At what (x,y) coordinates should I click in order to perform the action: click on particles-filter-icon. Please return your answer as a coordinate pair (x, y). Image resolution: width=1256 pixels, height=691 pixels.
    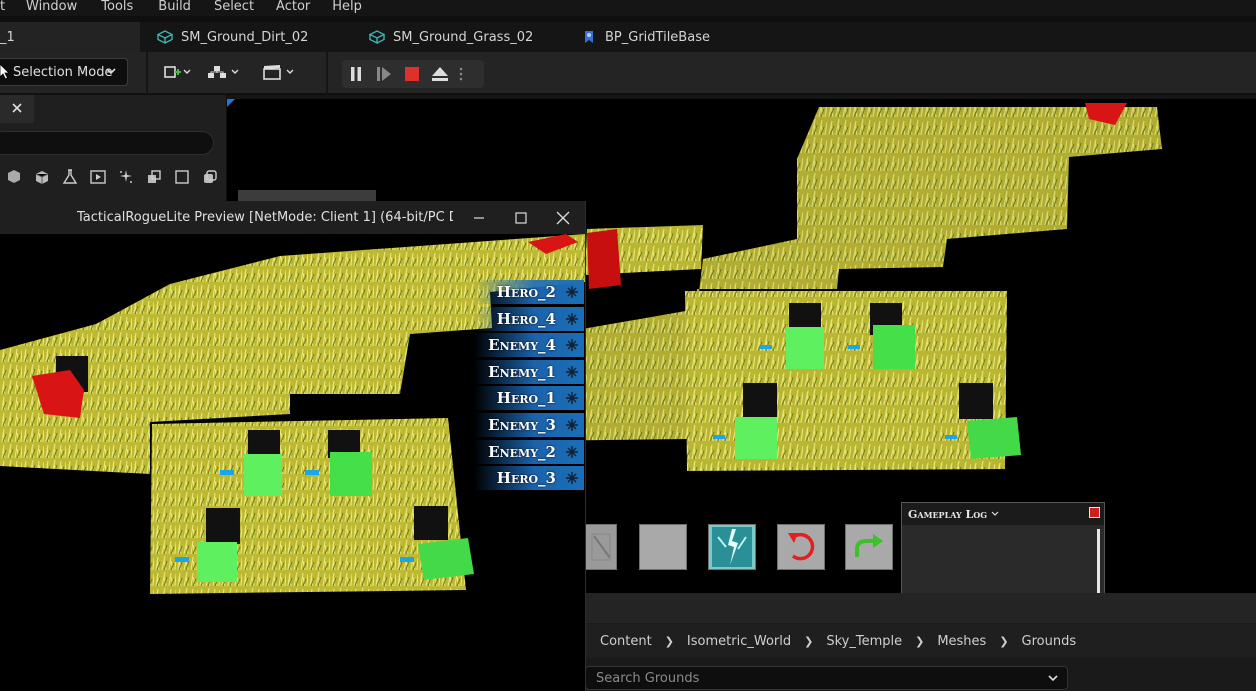
    Looking at the image, I should click on (126, 177).